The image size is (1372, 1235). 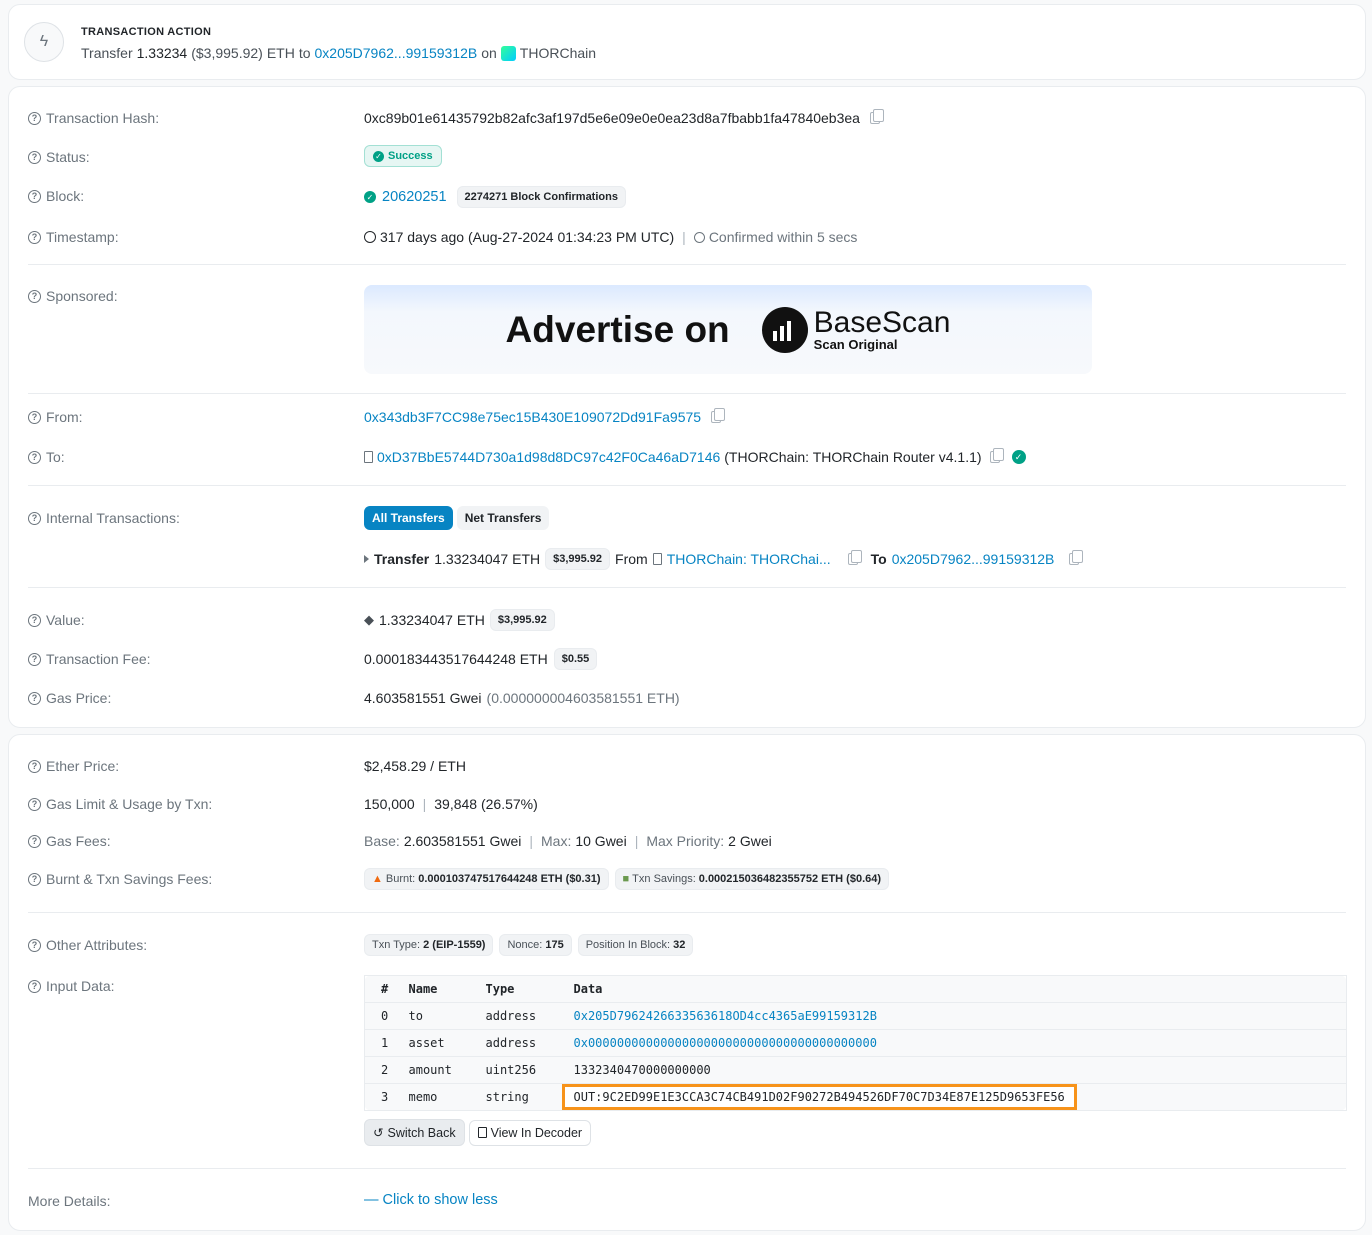 I want to click on param-name: memo, so click(x=423, y=1097).